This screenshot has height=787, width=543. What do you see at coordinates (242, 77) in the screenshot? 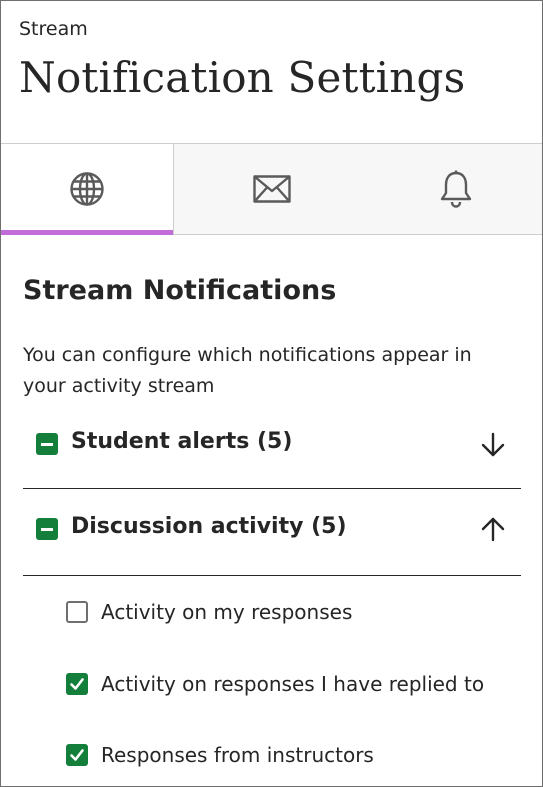
I see `page-title: Notification Settings` at bounding box center [242, 77].